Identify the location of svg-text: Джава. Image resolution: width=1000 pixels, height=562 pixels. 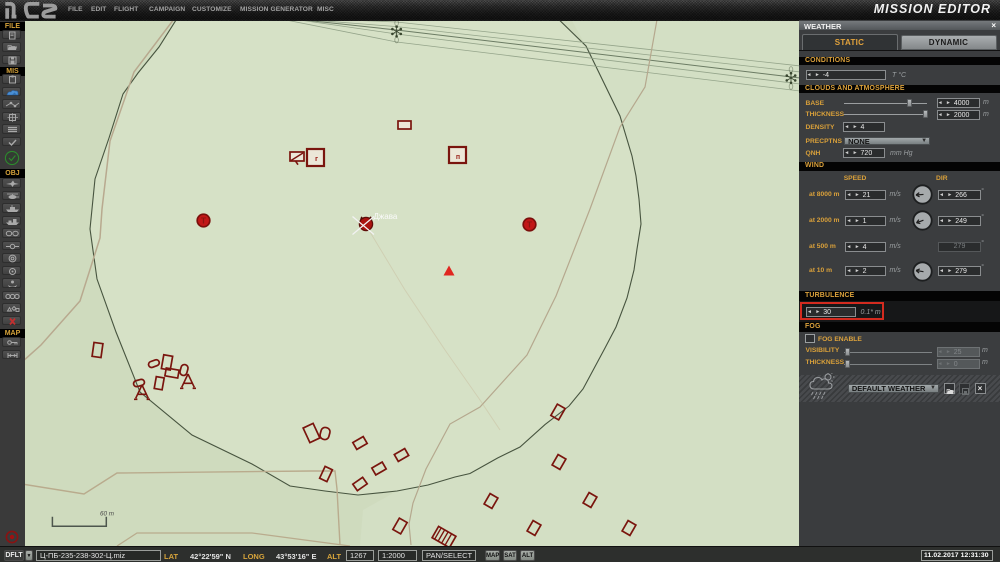
(386, 216).